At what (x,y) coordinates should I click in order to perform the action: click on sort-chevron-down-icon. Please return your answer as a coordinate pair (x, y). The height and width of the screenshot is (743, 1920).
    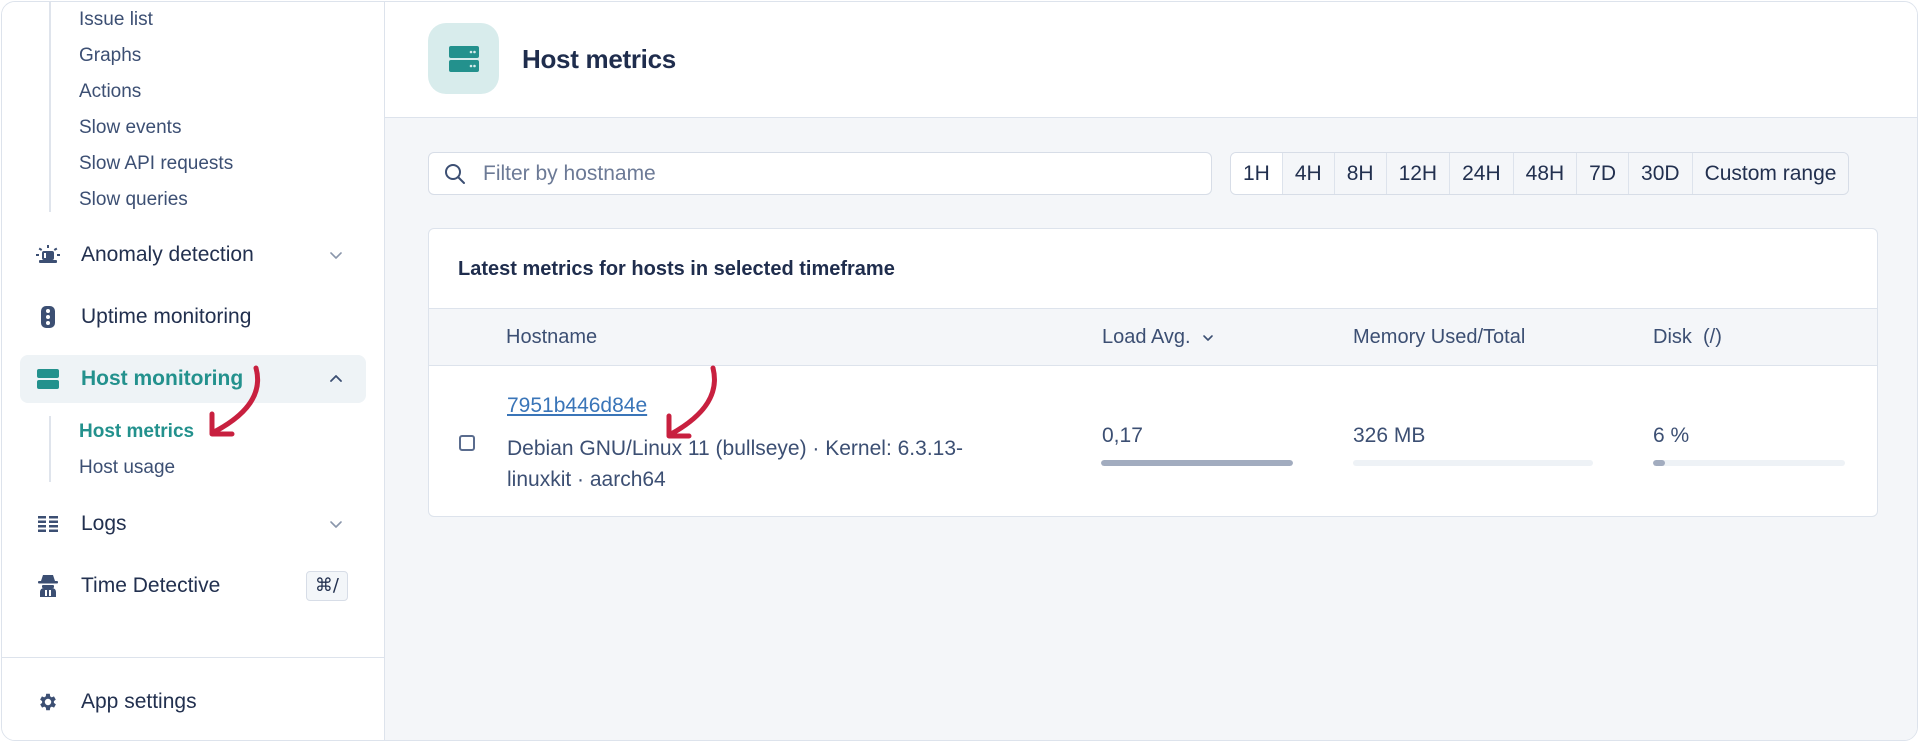
    Looking at the image, I should click on (1207, 337).